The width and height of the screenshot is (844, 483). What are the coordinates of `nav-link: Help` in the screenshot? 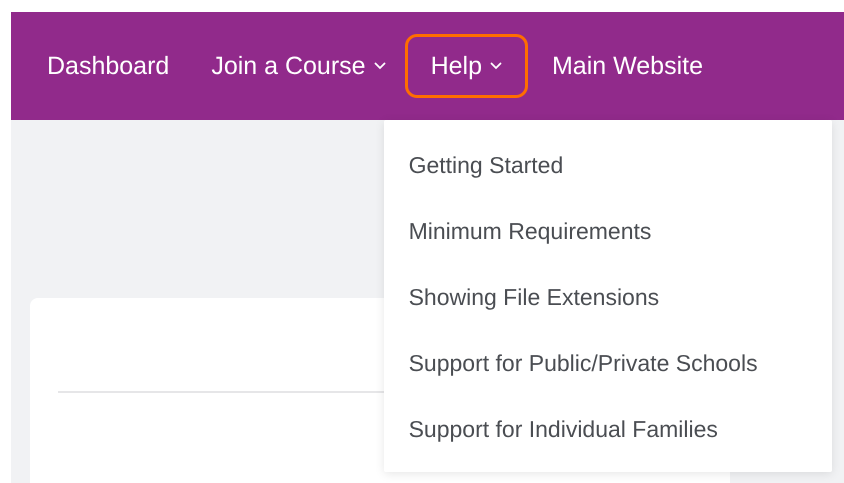 It's located at (466, 66).